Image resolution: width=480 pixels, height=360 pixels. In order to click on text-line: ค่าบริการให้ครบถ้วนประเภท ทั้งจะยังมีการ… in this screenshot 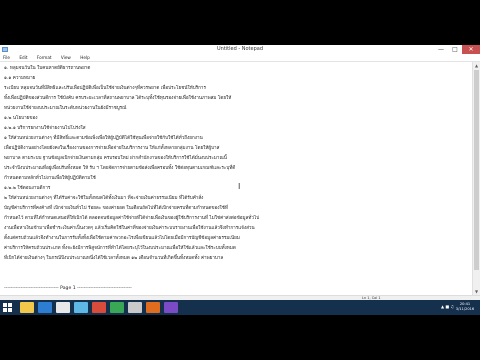, I will do `click(120, 248)`.